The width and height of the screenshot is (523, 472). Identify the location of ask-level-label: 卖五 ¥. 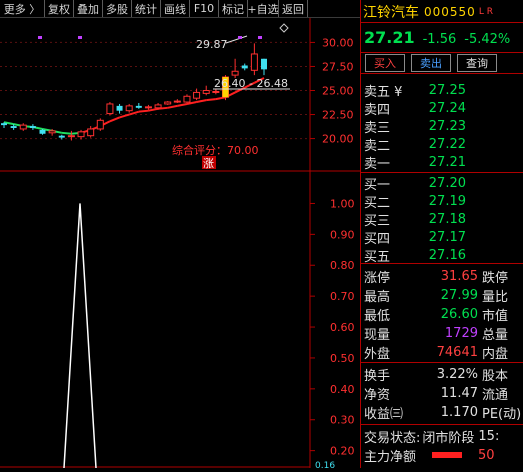
(383, 92).